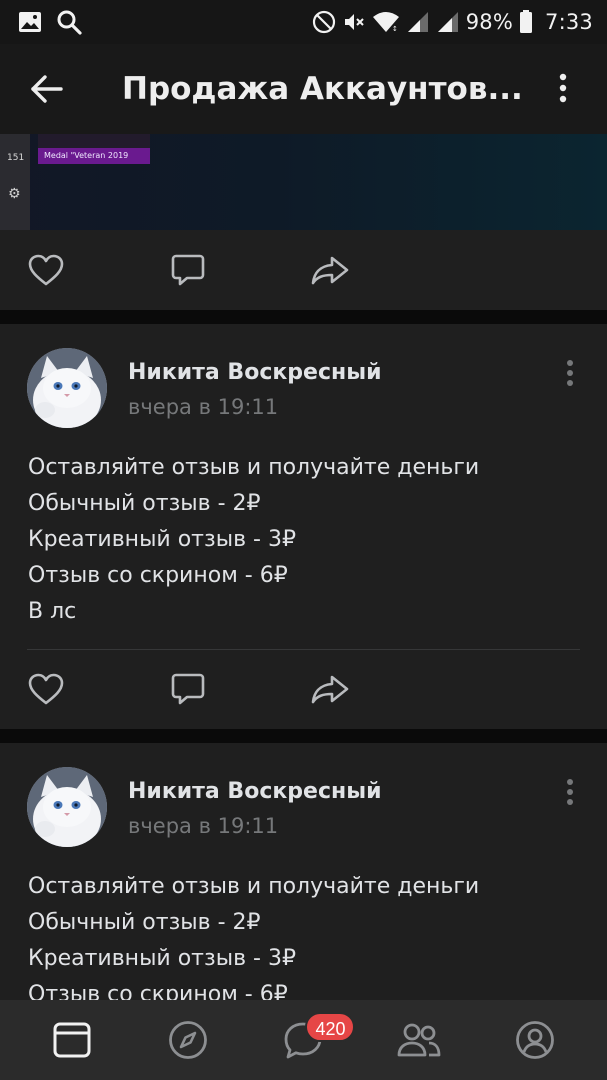 Image resolution: width=607 pixels, height=1080 pixels. Describe the element at coordinates (324, 22) in the screenshot. I see `do-not-disturb-icon` at that location.